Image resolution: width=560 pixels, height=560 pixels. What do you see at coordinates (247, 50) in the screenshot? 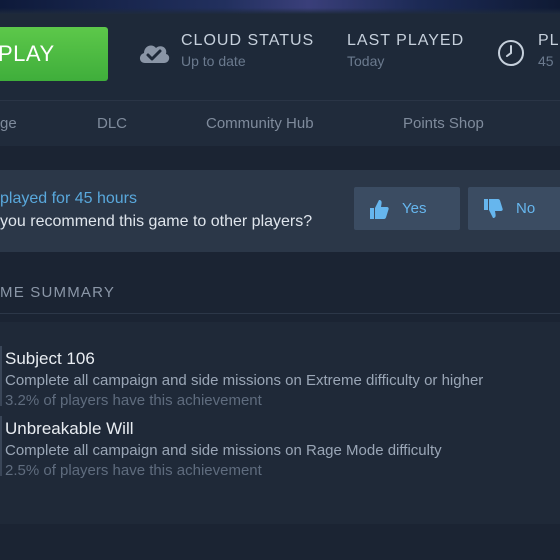
I see `cloud-status: CLOUD STATUS Up to date` at bounding box center [247, 50].